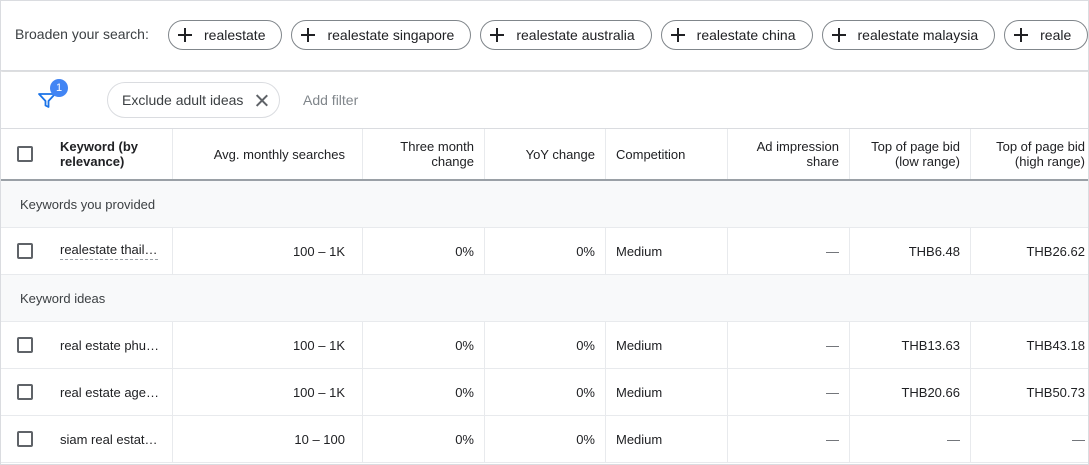  I want to click on broaden-chip: realestate china, so click(736, 35).